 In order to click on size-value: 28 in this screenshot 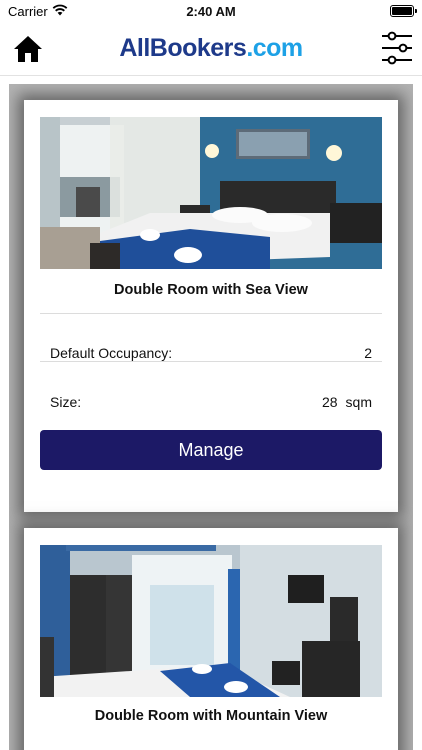, I will do `click(329, 402)`.